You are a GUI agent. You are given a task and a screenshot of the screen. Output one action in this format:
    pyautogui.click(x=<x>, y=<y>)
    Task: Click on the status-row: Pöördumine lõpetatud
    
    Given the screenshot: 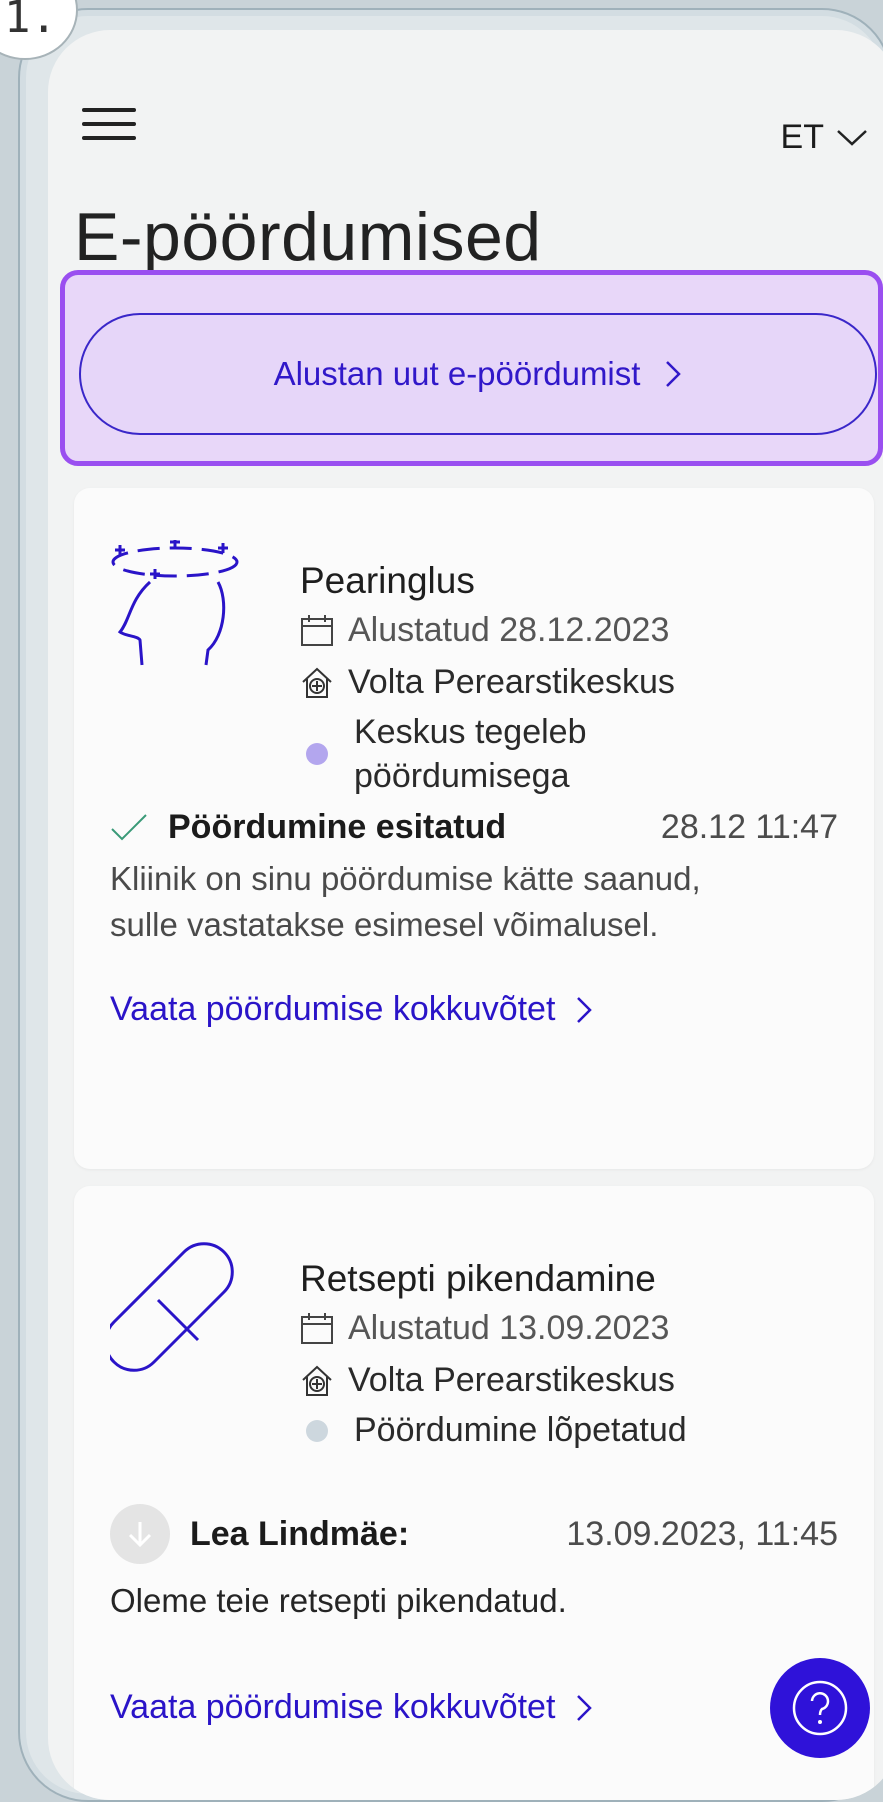 What is the action you would take?
    pyautogui.click(x=493, y=1430)
    